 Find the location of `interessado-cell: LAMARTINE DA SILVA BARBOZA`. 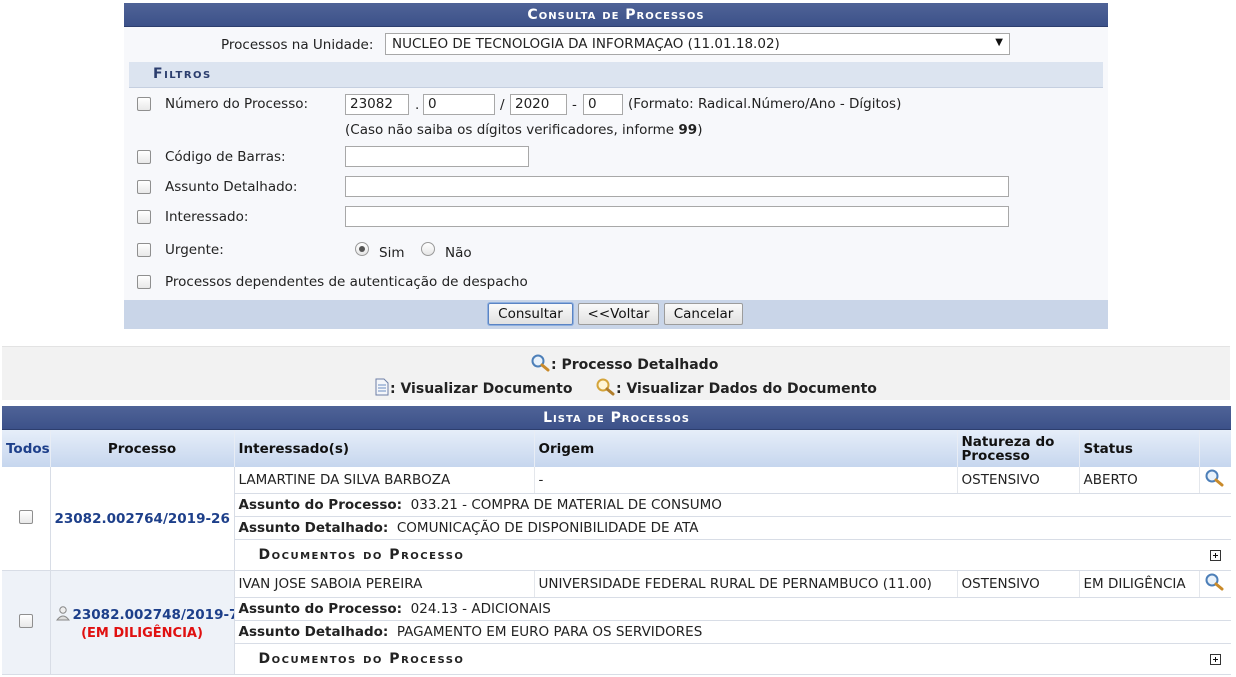

interessado-cell: LAMARTINE DA SILVA BARBOZA is located at coordinates (384, 480).